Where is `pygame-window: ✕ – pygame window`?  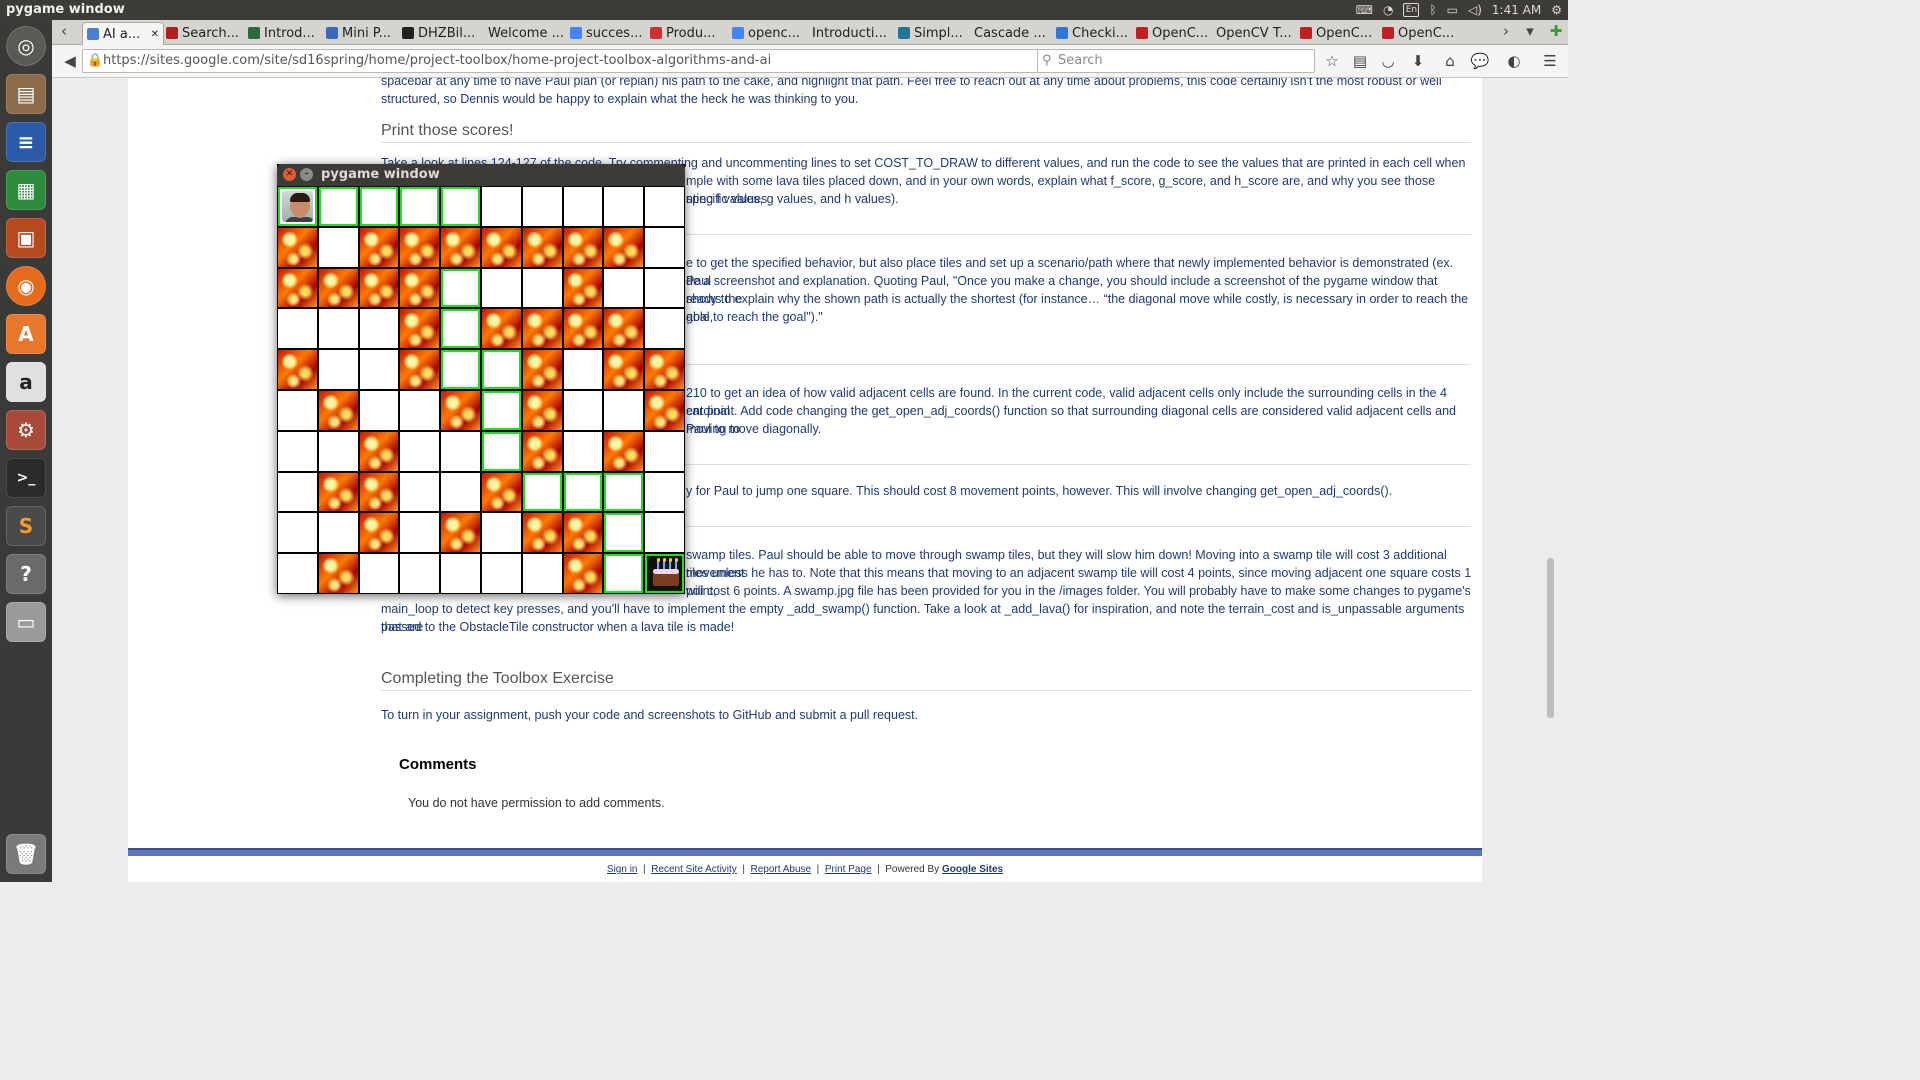 pygame-window: ✕ – pygame window is located at coordinates (481, 379).